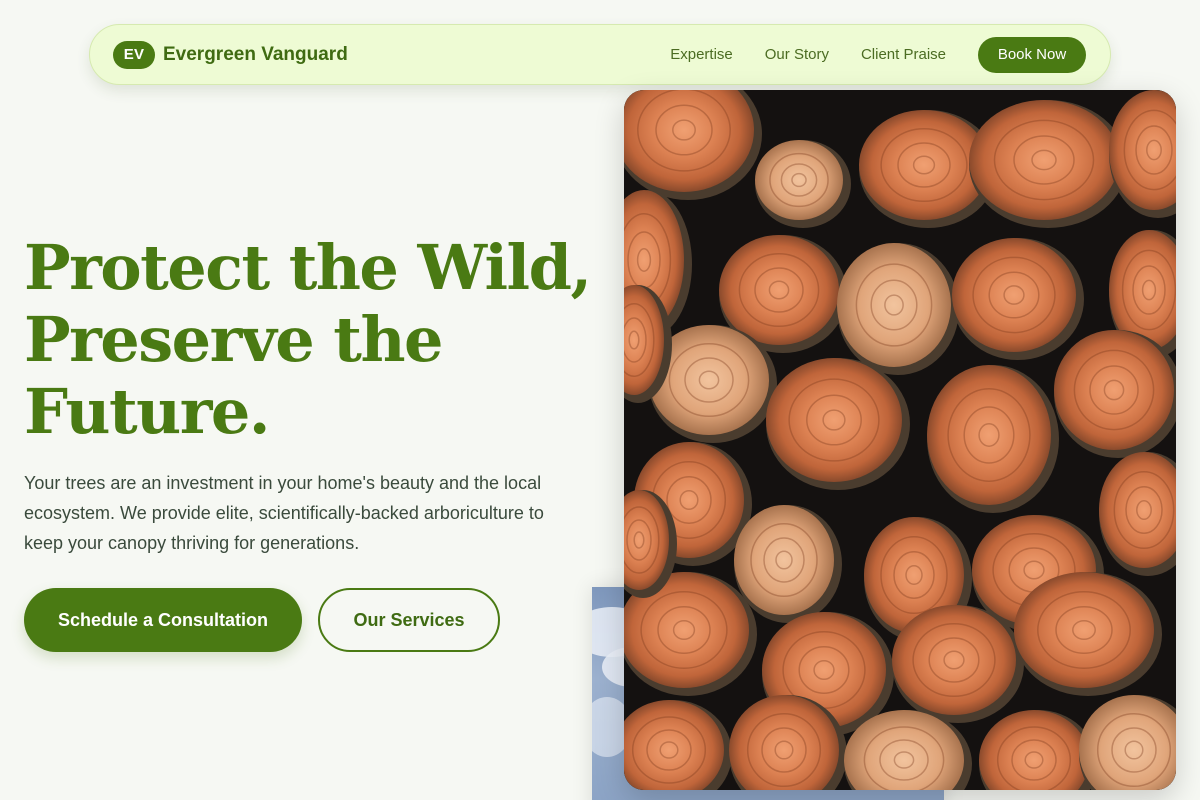 Image resolution: width=1200 pixels, height=800 pixels. I want to click on nav-link-our-story: Our Story, so click(797, 54).